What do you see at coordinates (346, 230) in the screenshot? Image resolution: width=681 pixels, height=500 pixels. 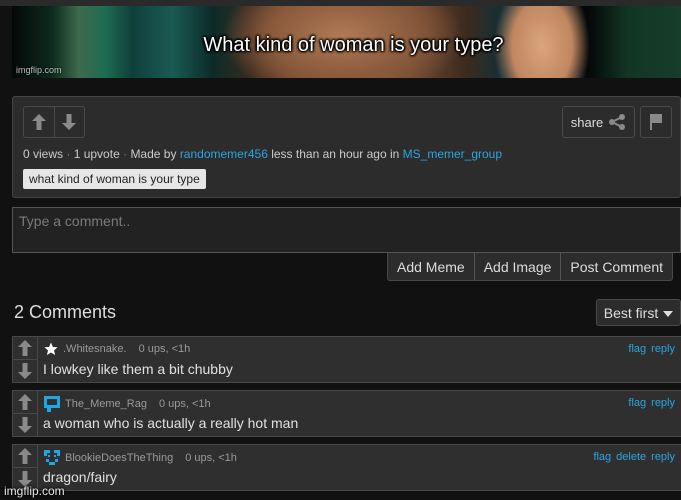 I see `comment-input` at bounding box center [346, 230].